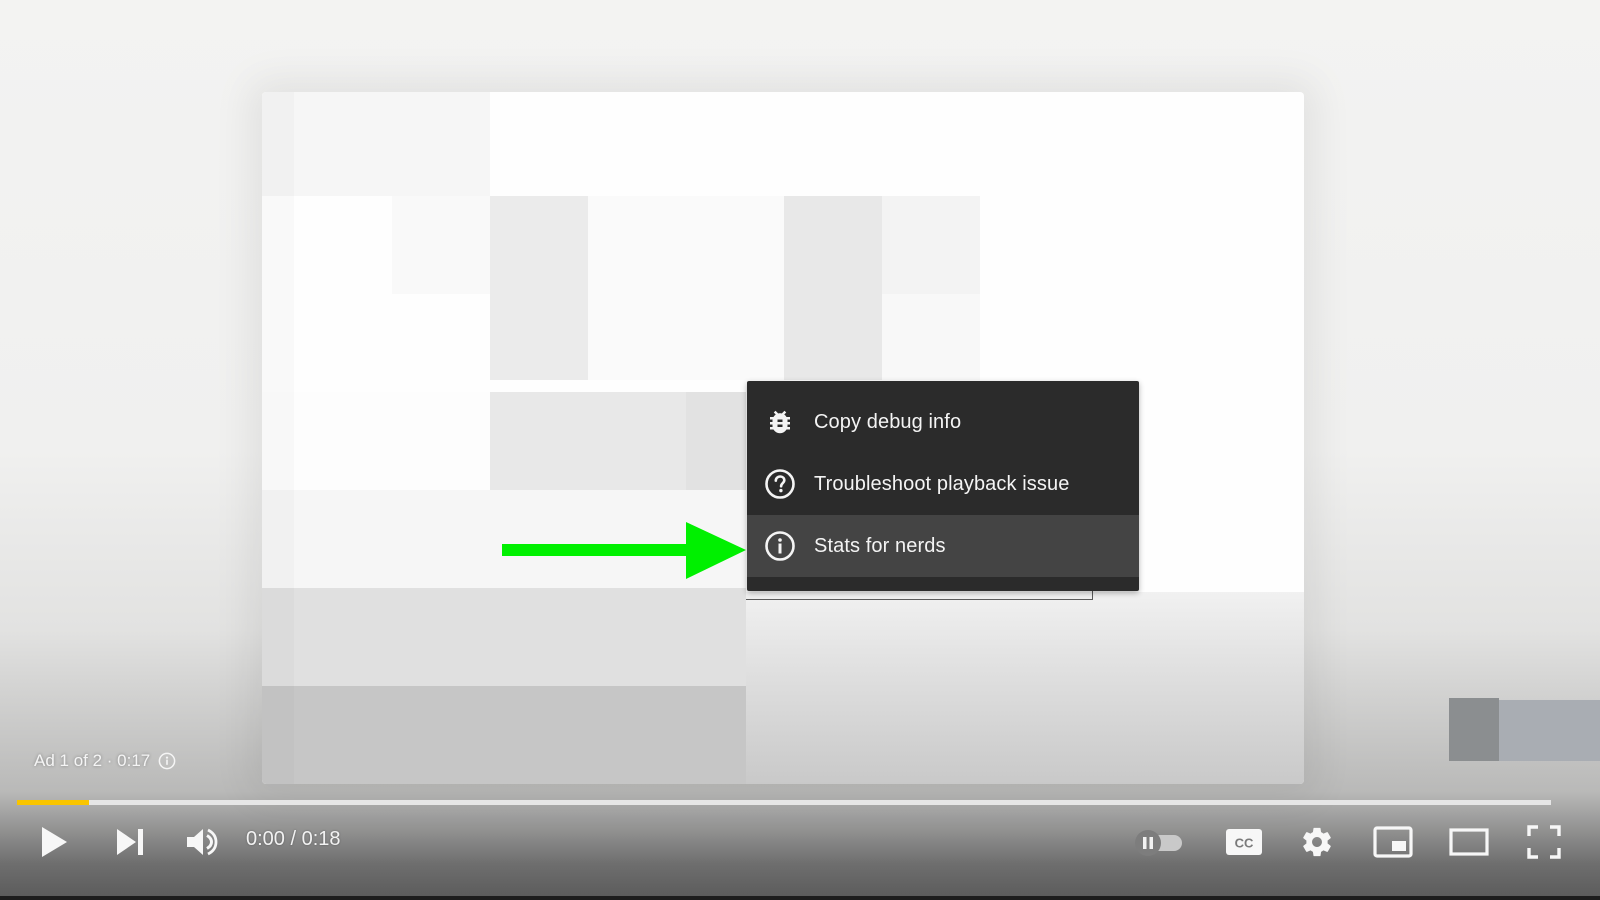 This screenshot has width=1600, height=900. I want to click on gear-icon, so click(1317, 842).